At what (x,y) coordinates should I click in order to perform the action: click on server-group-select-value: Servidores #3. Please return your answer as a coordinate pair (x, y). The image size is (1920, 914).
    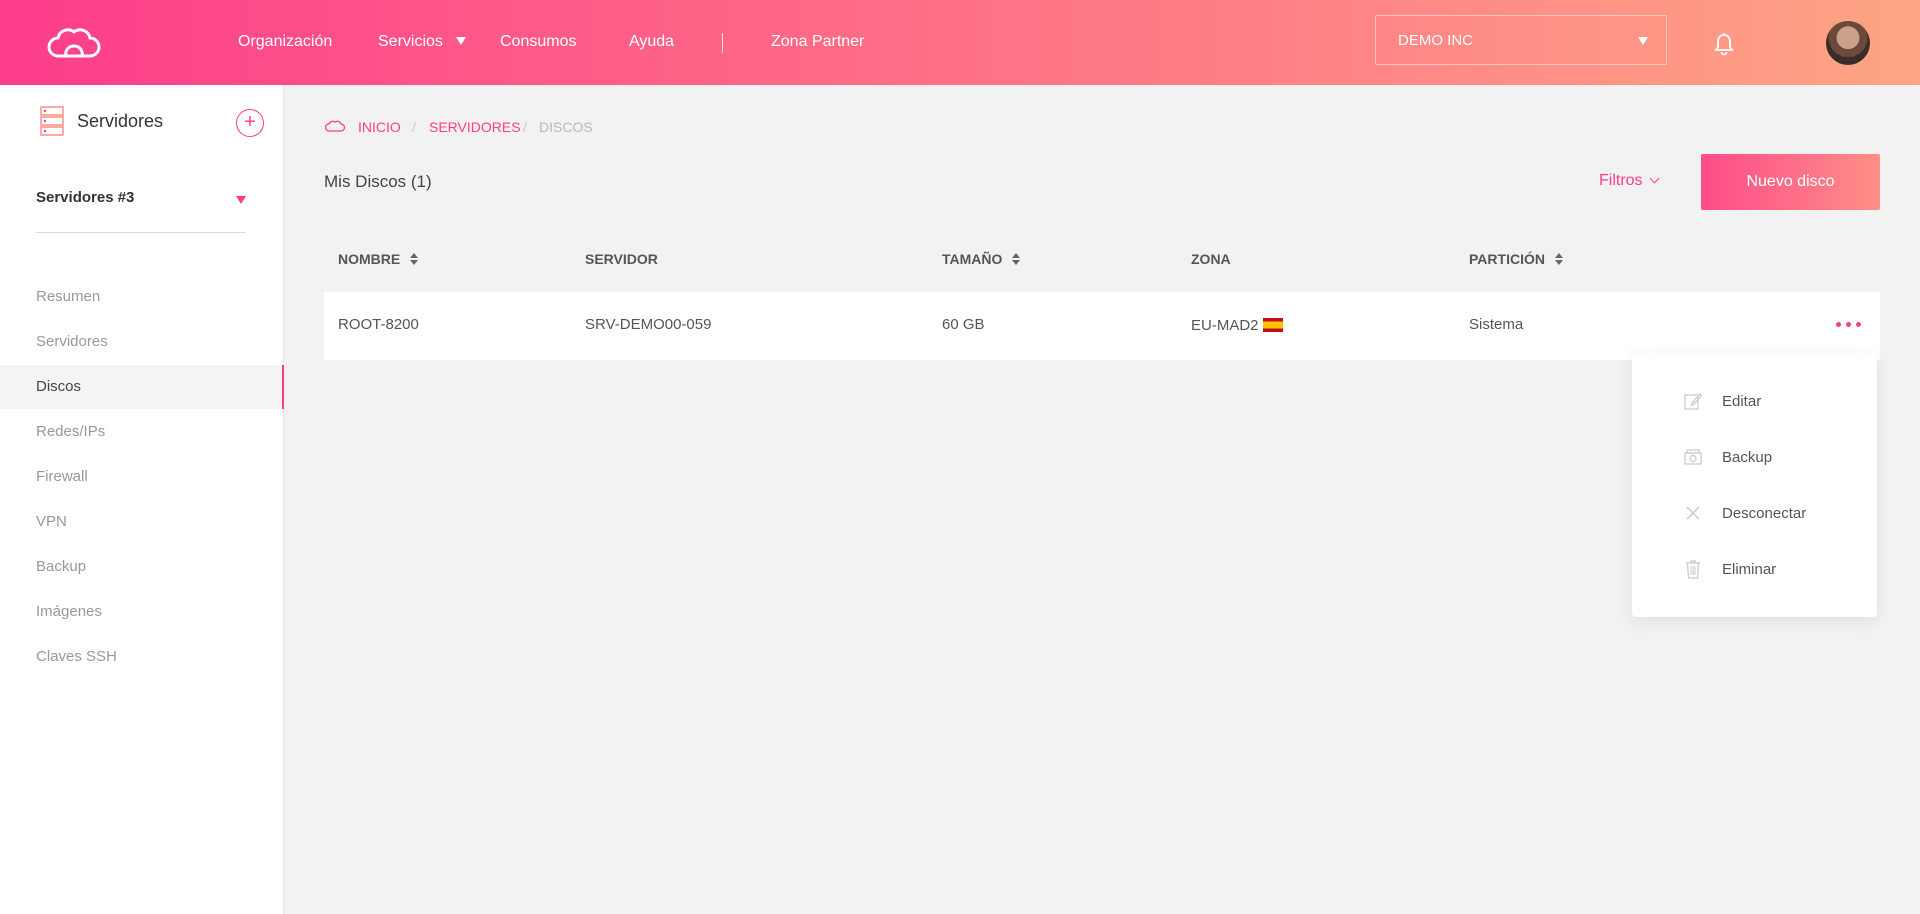
    Looking at the image, I should click on (85, 197).